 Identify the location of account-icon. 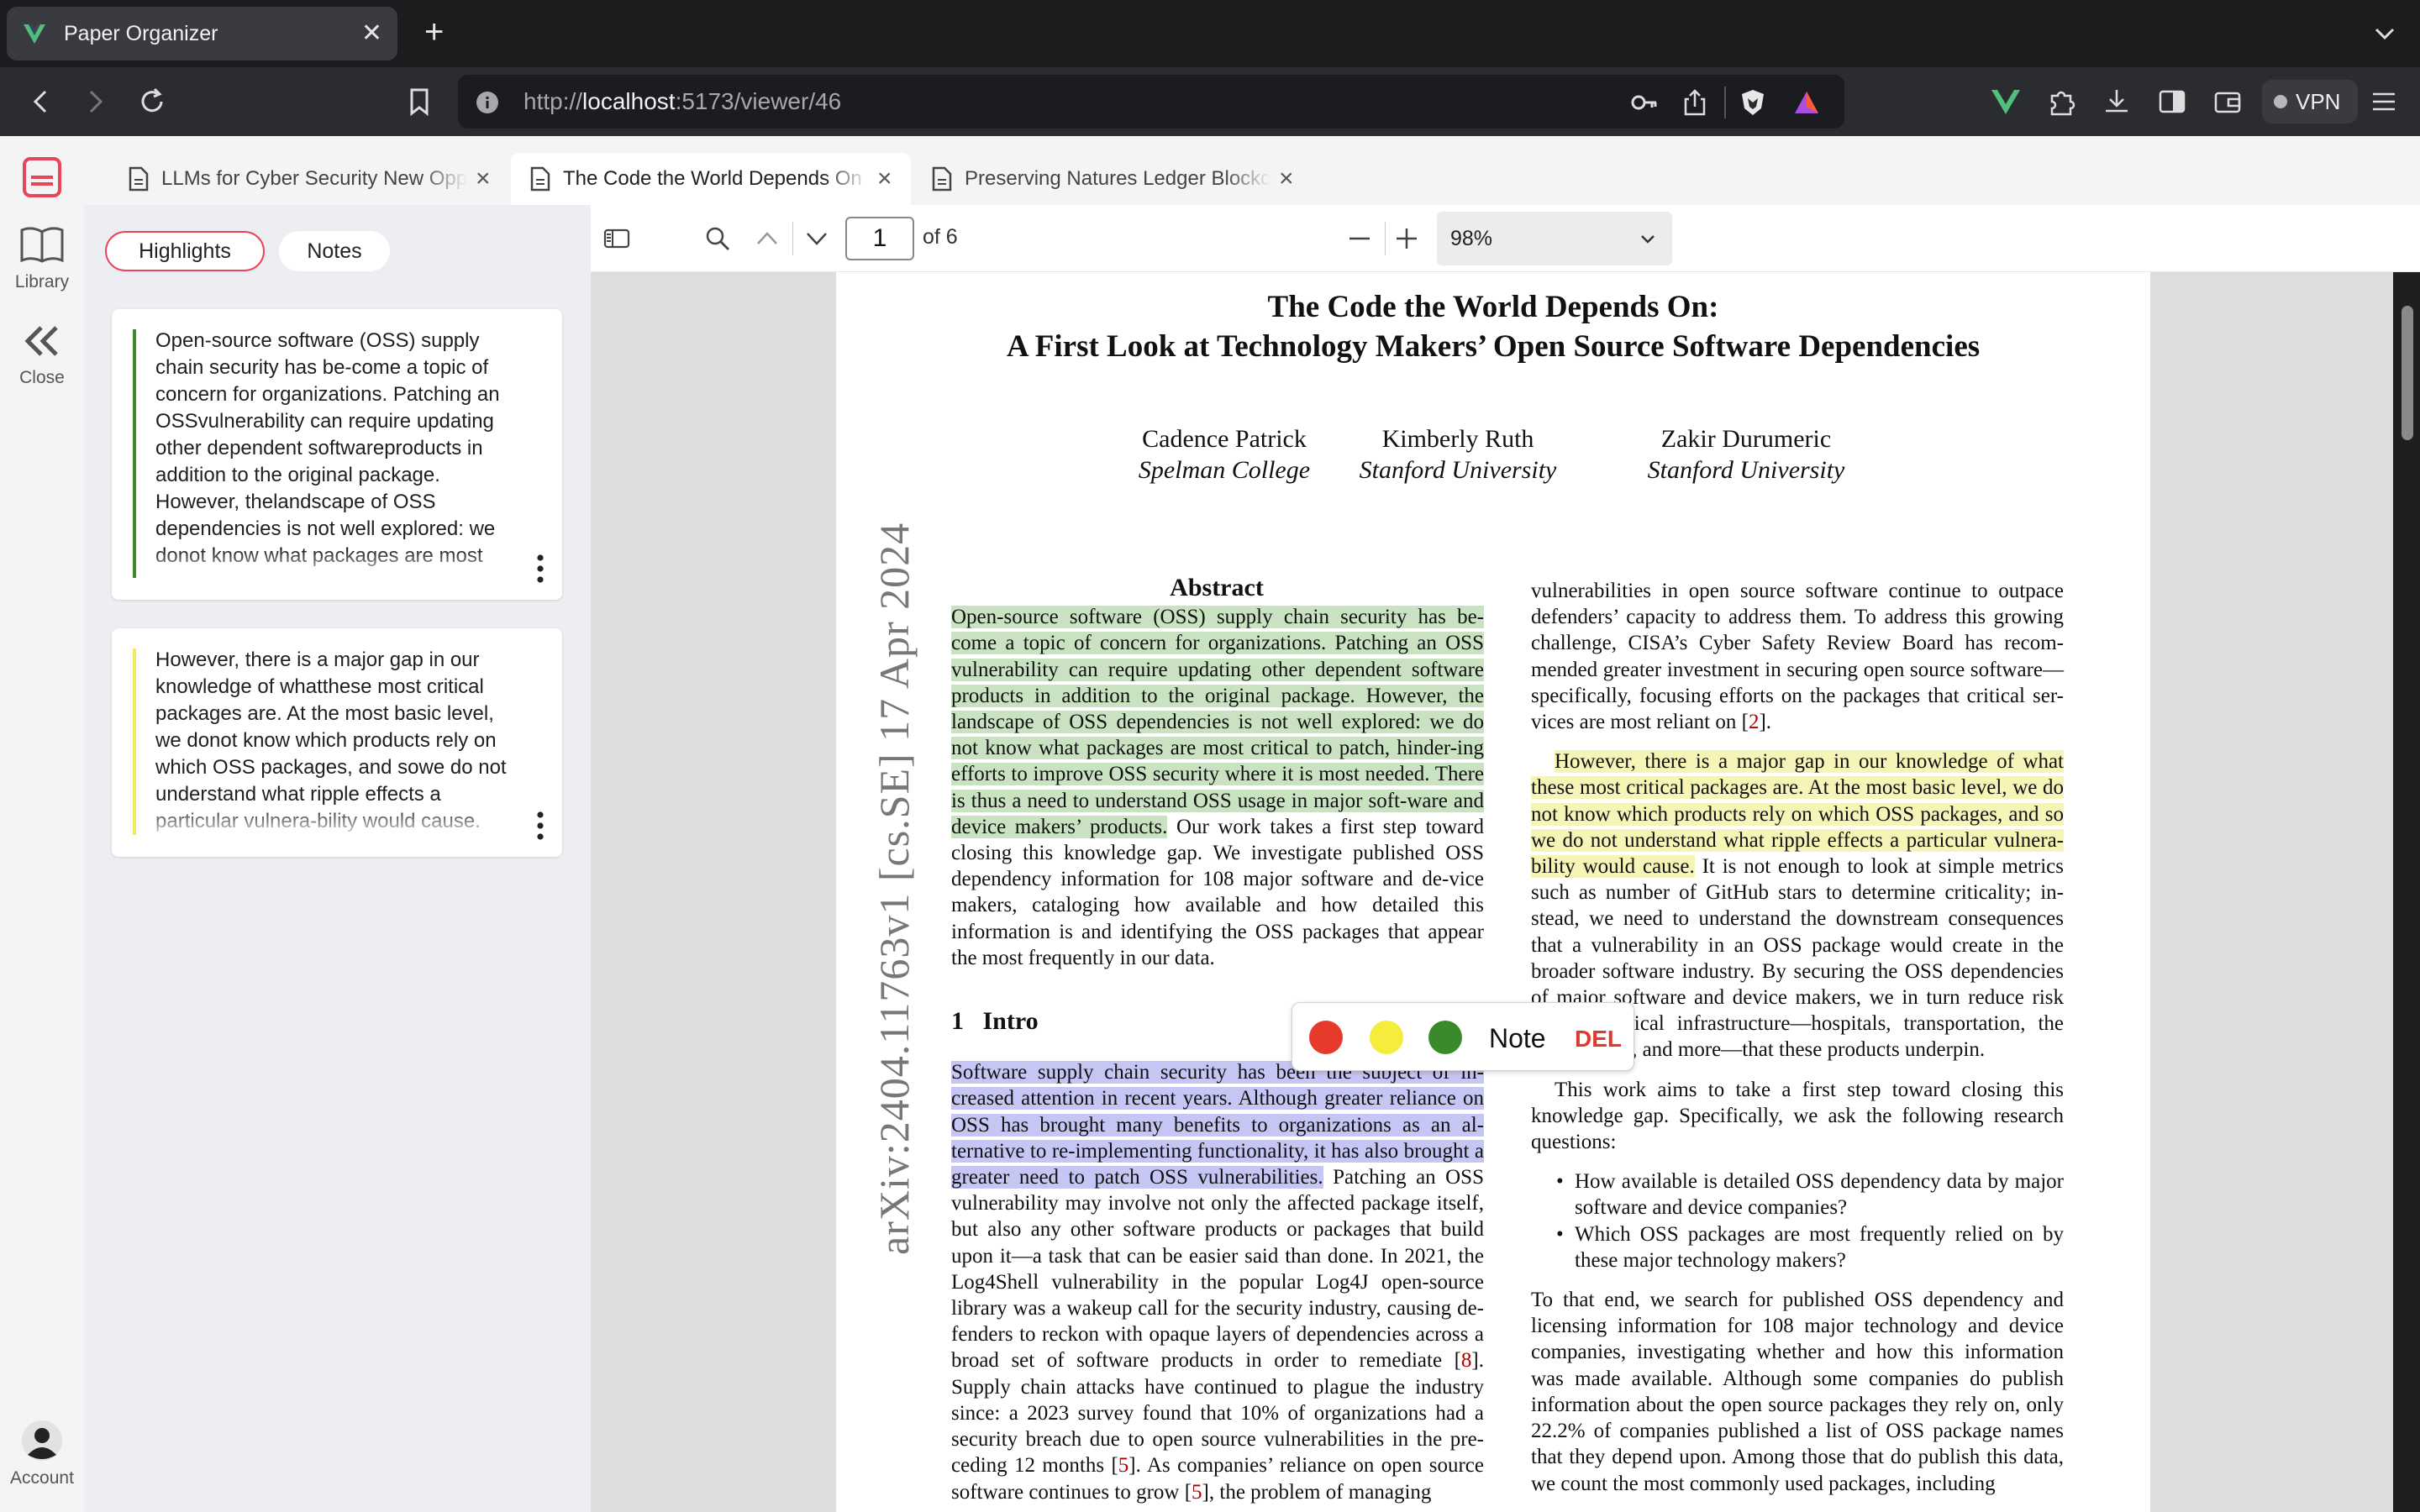
(42, 1440).